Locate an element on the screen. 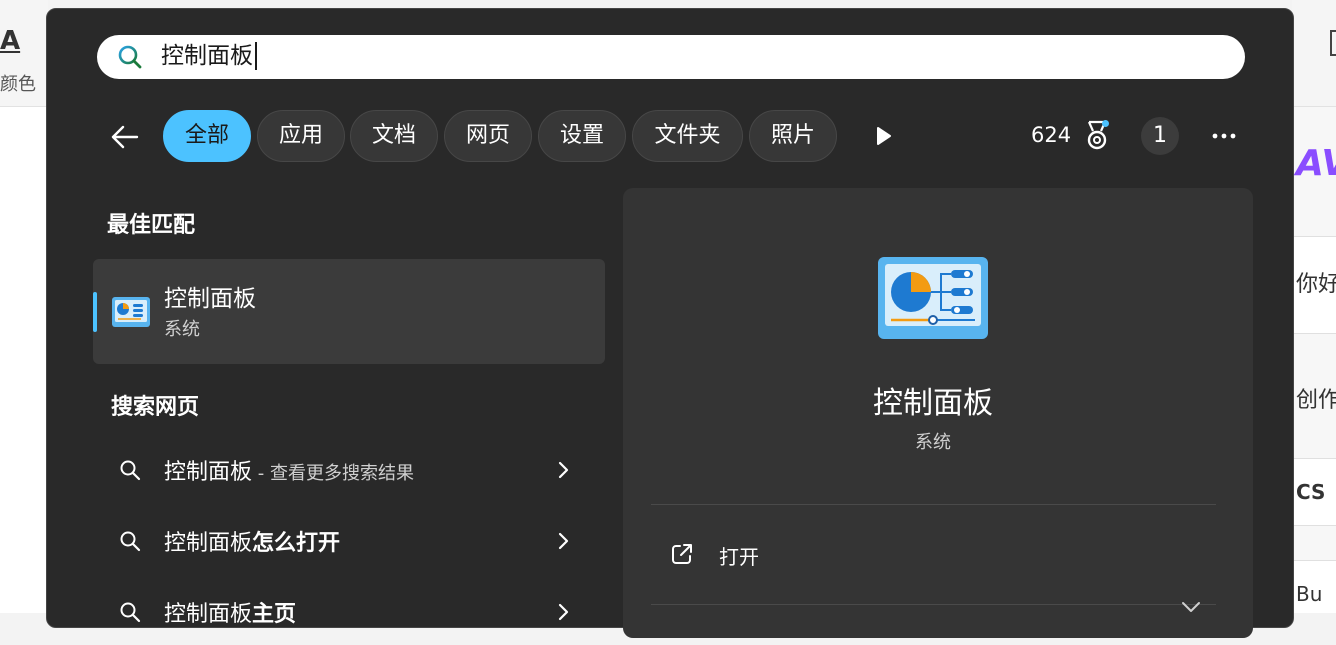  web-search-suggestion: 控制面板 - 查看更多搜索结果 is located at coordinates (349, 472).